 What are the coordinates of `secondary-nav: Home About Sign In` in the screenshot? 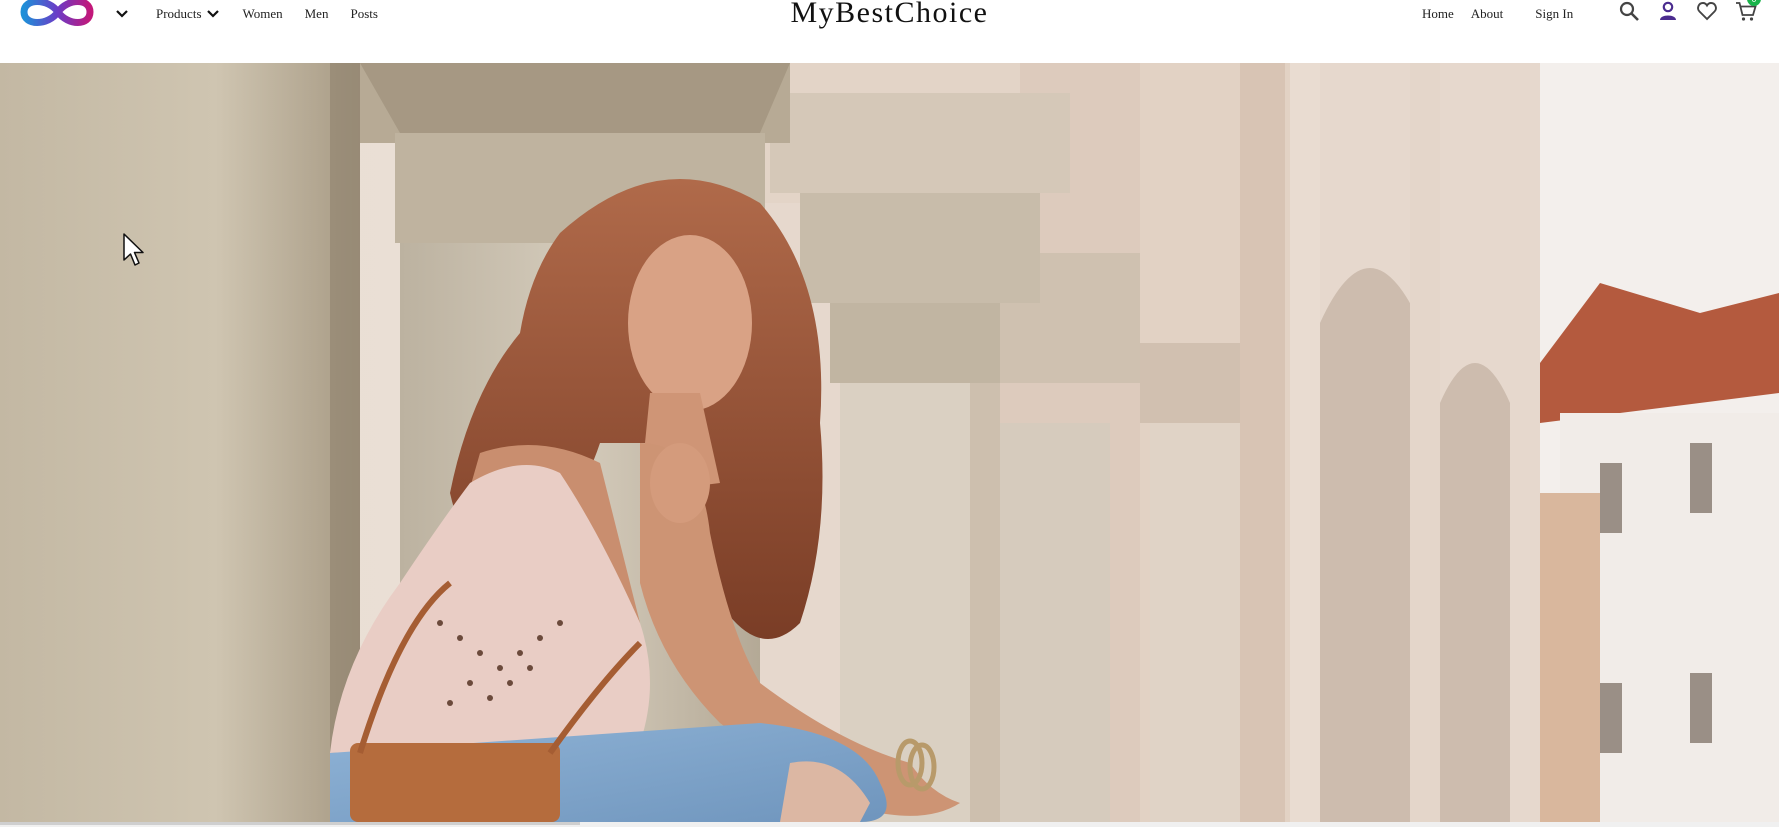 It's located at (1497, 14).